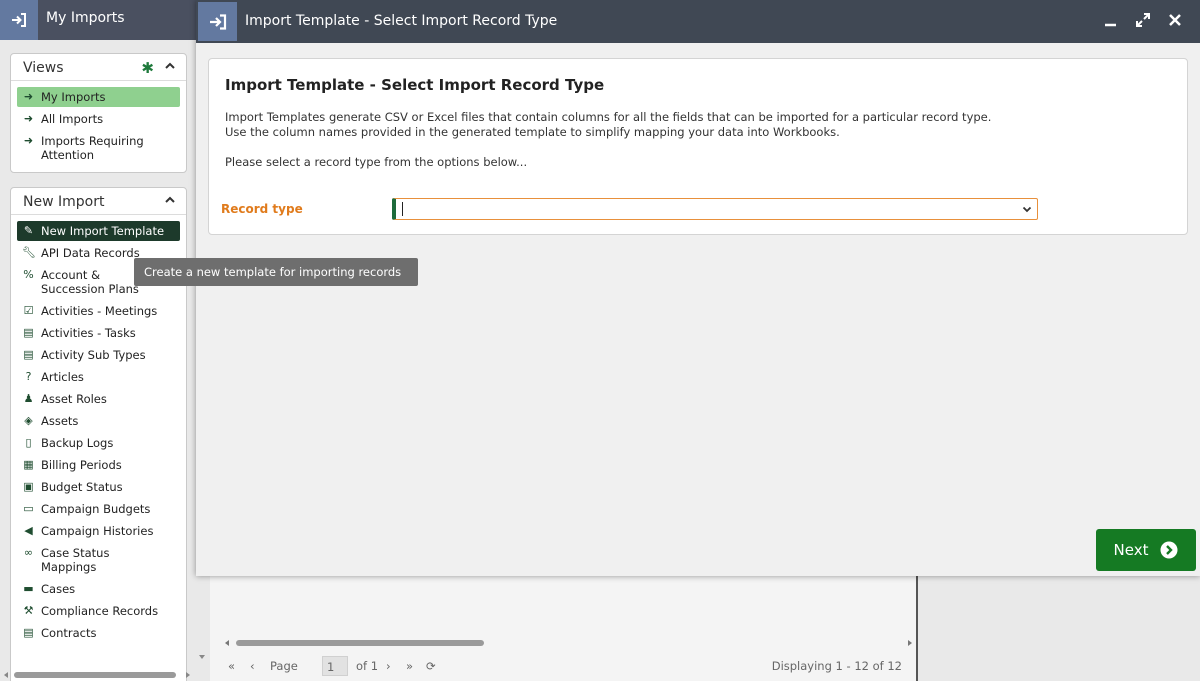 This screenshot has height=681, width=1200. Describe the element at coordinates (388, 666) in the screenshot. I see `next-page-icon: ›` at that location.